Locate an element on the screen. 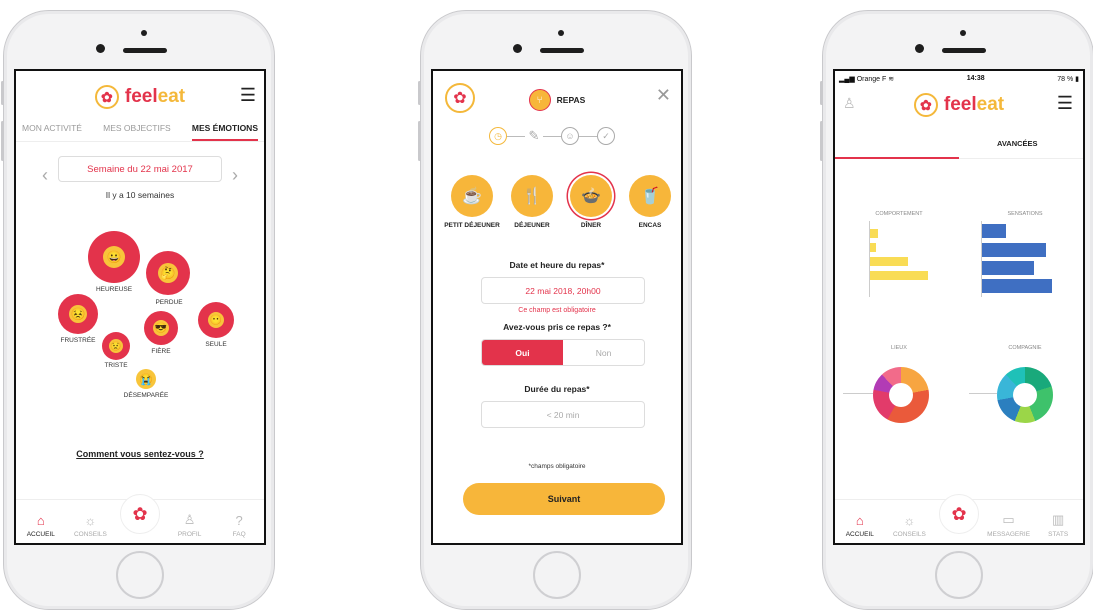  snack-icon: 🥤 is located at coordinates (650, 196).